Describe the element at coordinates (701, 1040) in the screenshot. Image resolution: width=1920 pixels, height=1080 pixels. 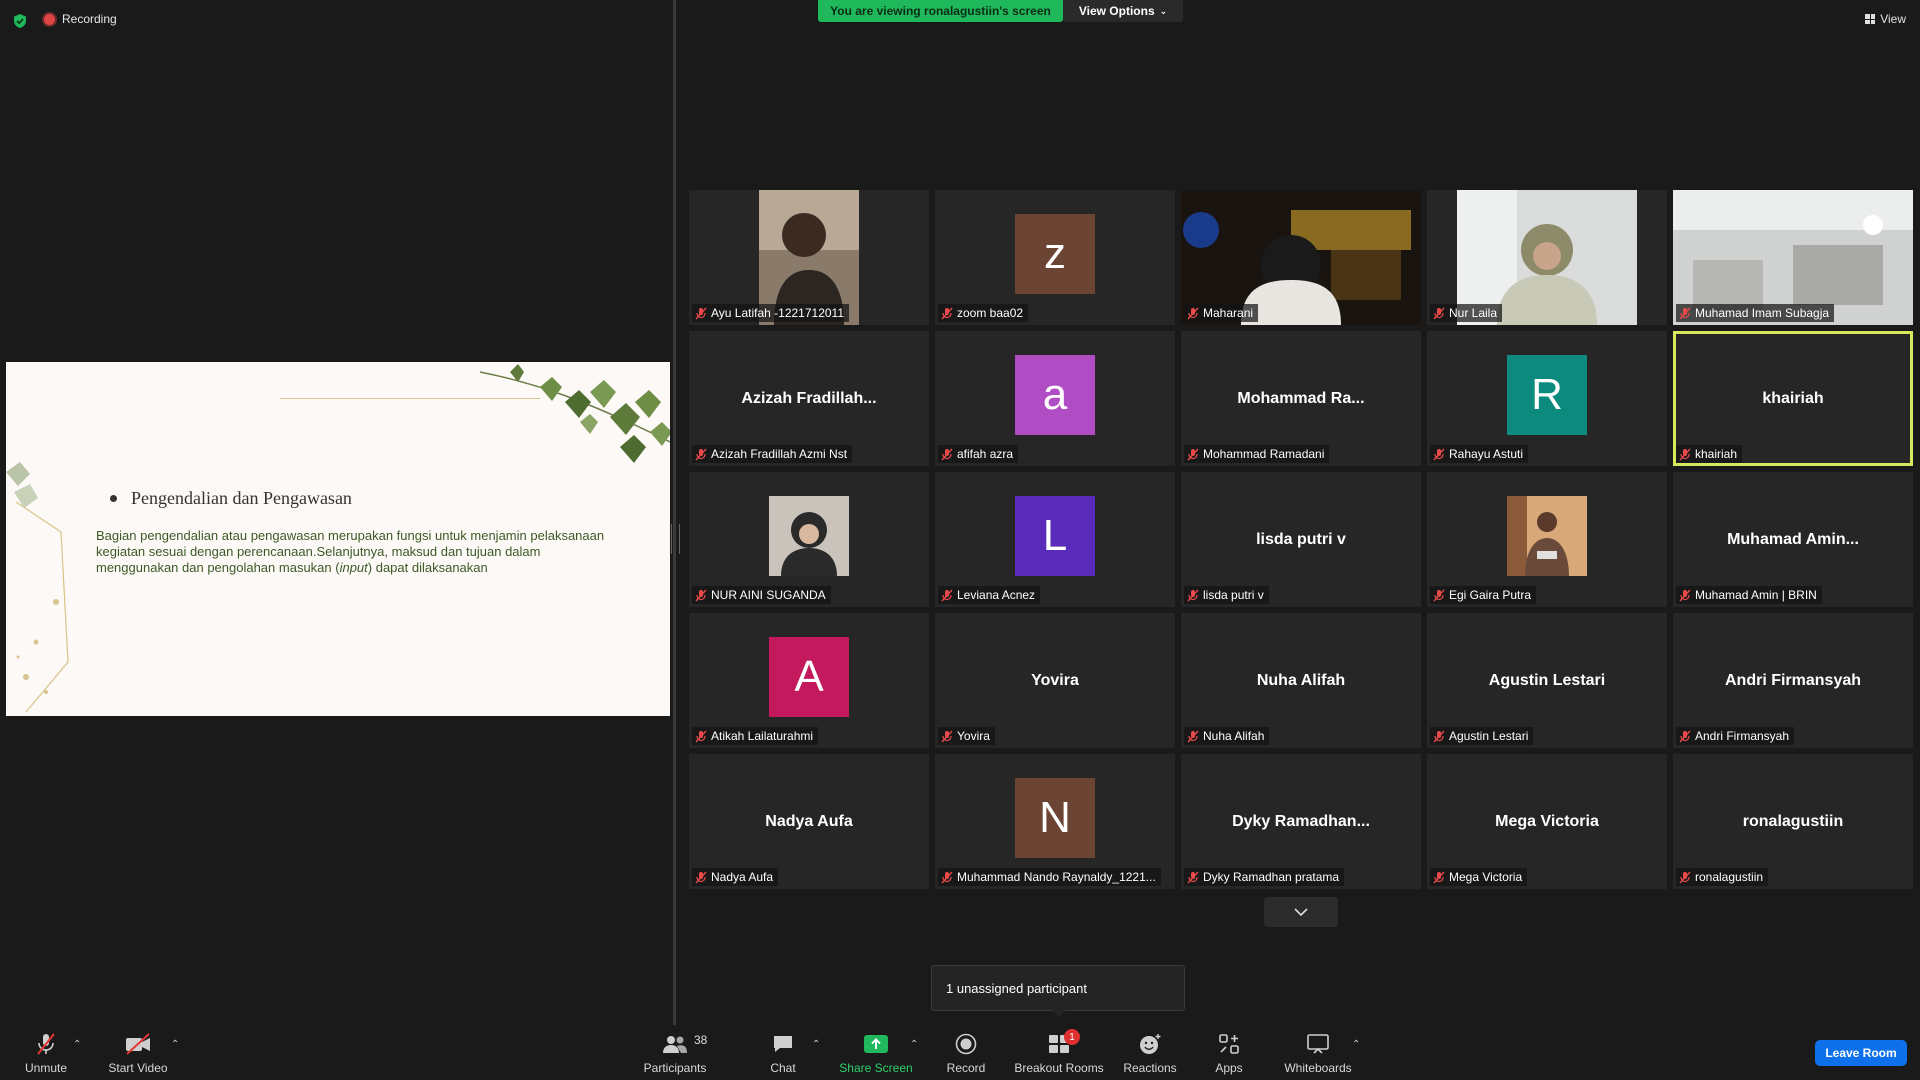
I see `participant-count: 38` at that location.